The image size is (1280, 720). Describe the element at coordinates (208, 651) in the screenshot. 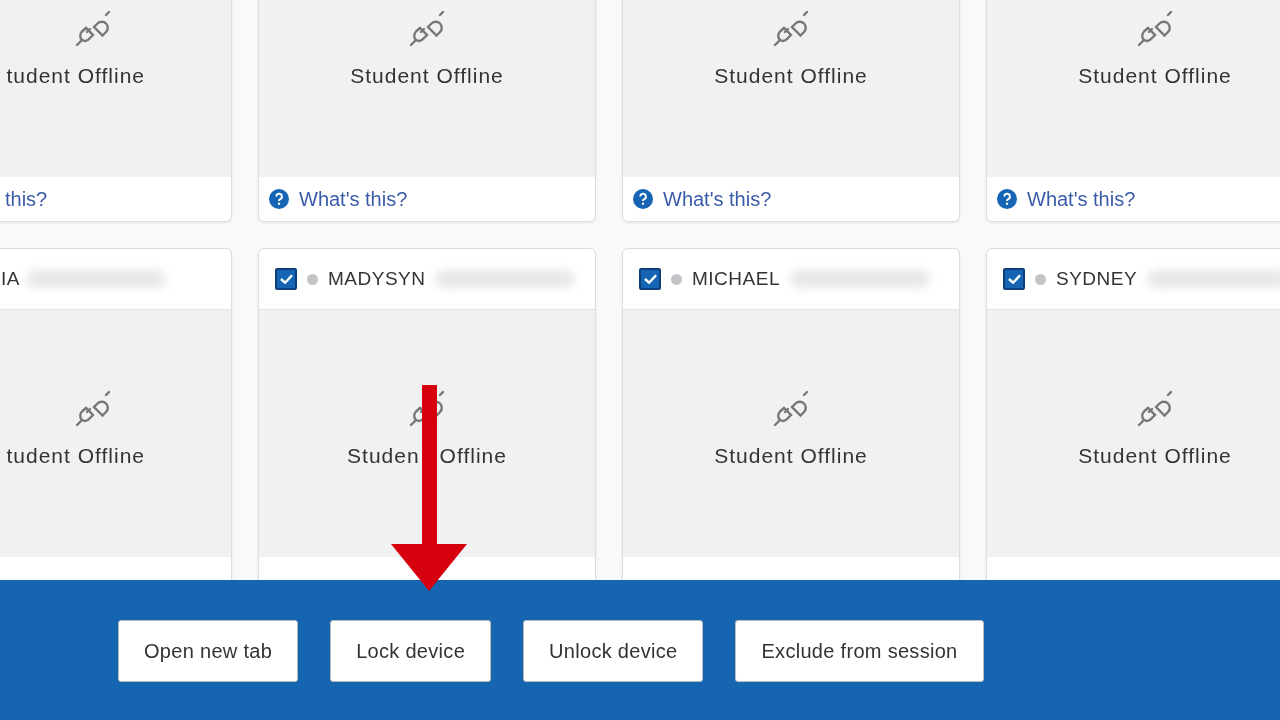

I see `action-button: Open new tab` at that location.